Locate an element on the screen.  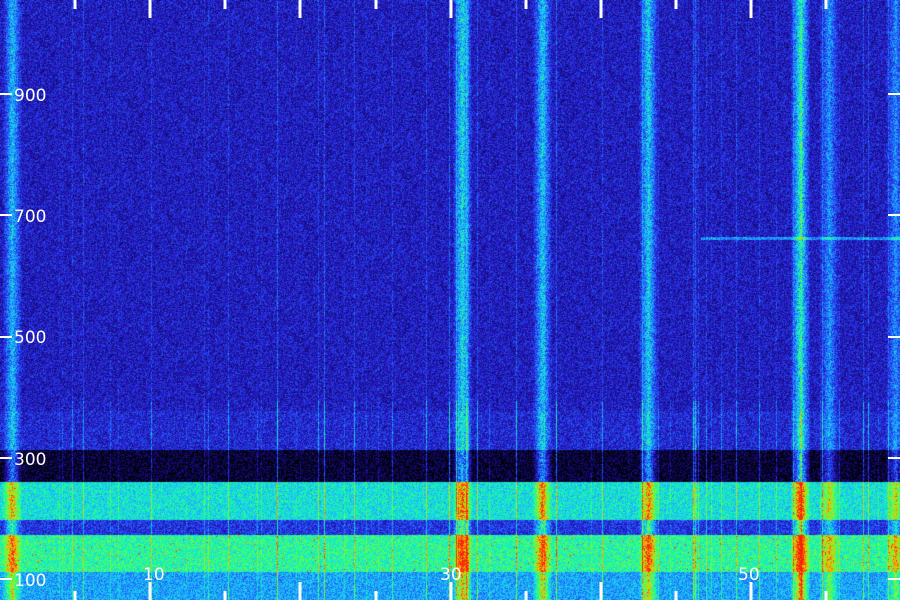
x-tick-label-50: 50 is located at coordinates (749, 575).